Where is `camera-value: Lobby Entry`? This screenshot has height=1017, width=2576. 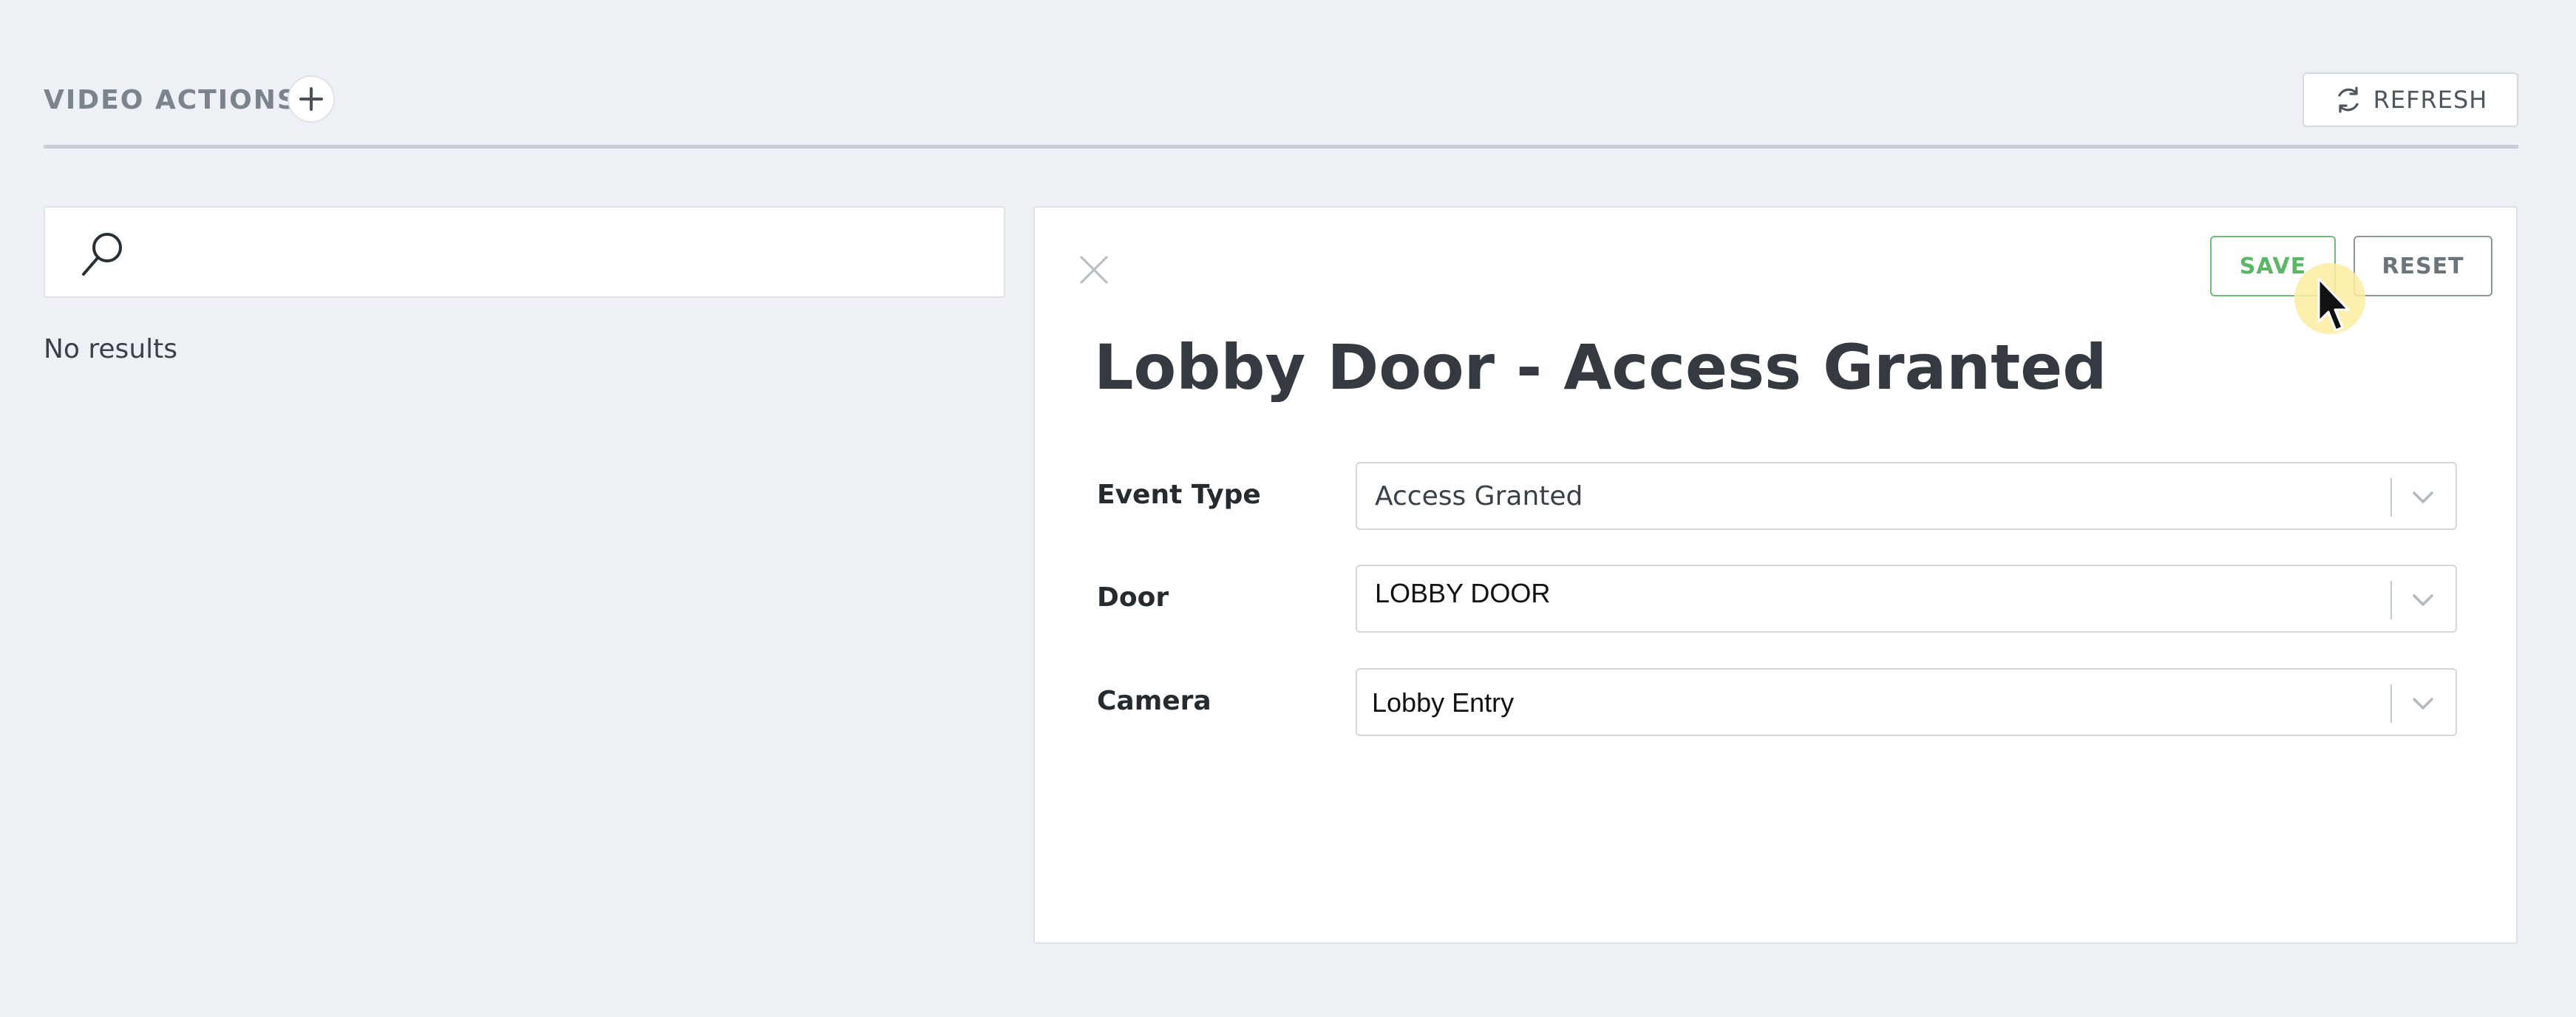 camera-value: Lobby Entry is located at coordinates (1443, 702).